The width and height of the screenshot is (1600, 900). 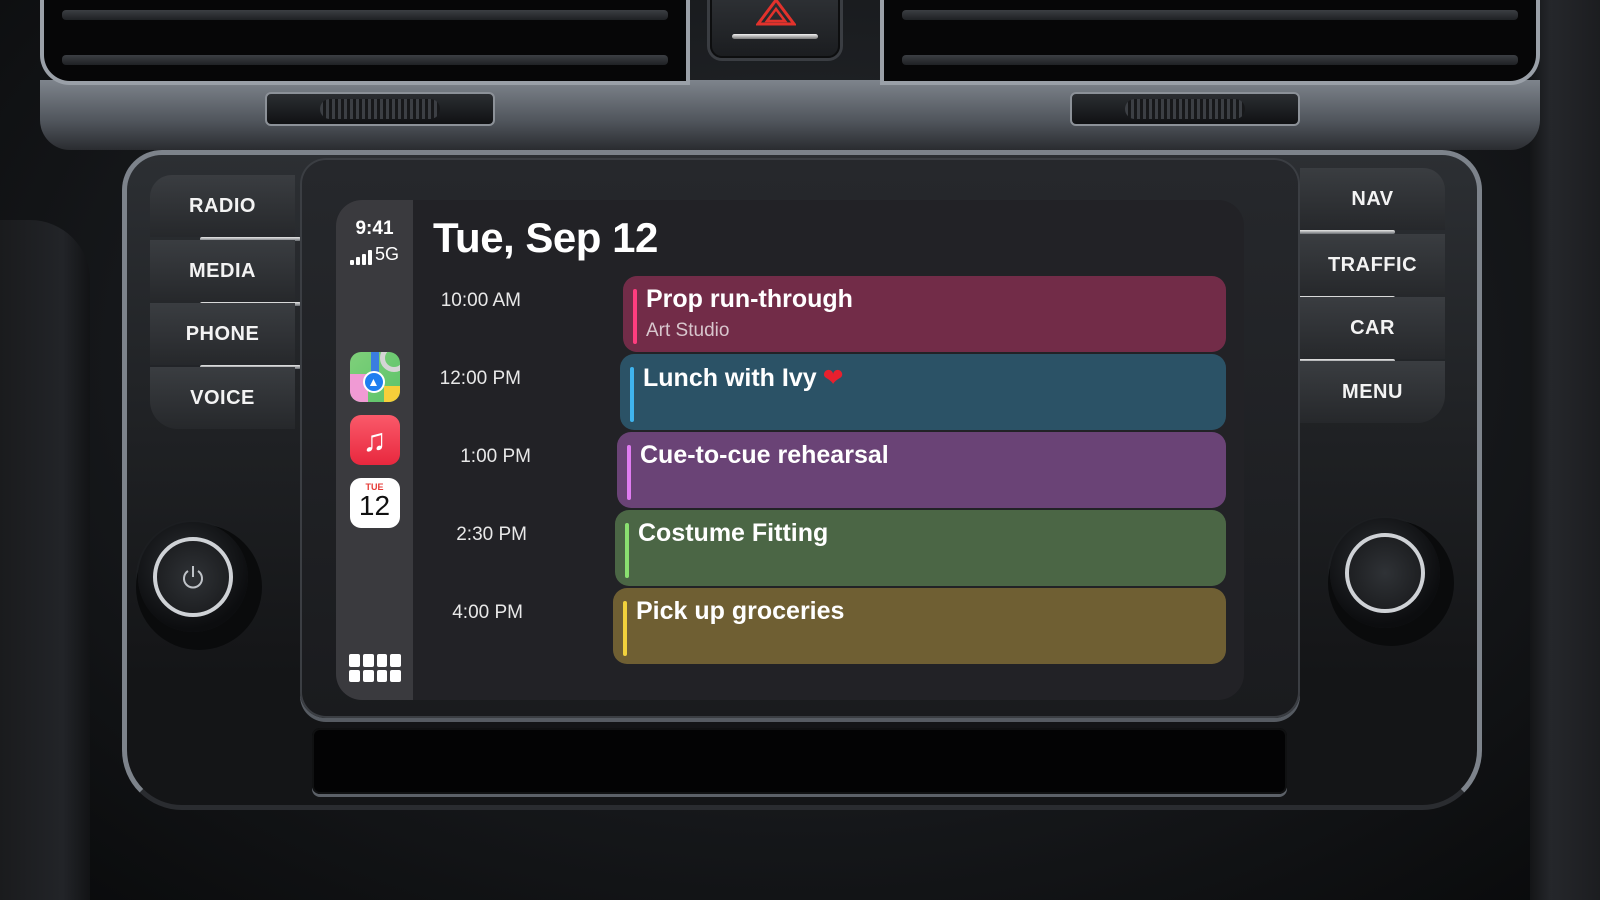 I want to click on power-icon, so click(x=193, y=577).